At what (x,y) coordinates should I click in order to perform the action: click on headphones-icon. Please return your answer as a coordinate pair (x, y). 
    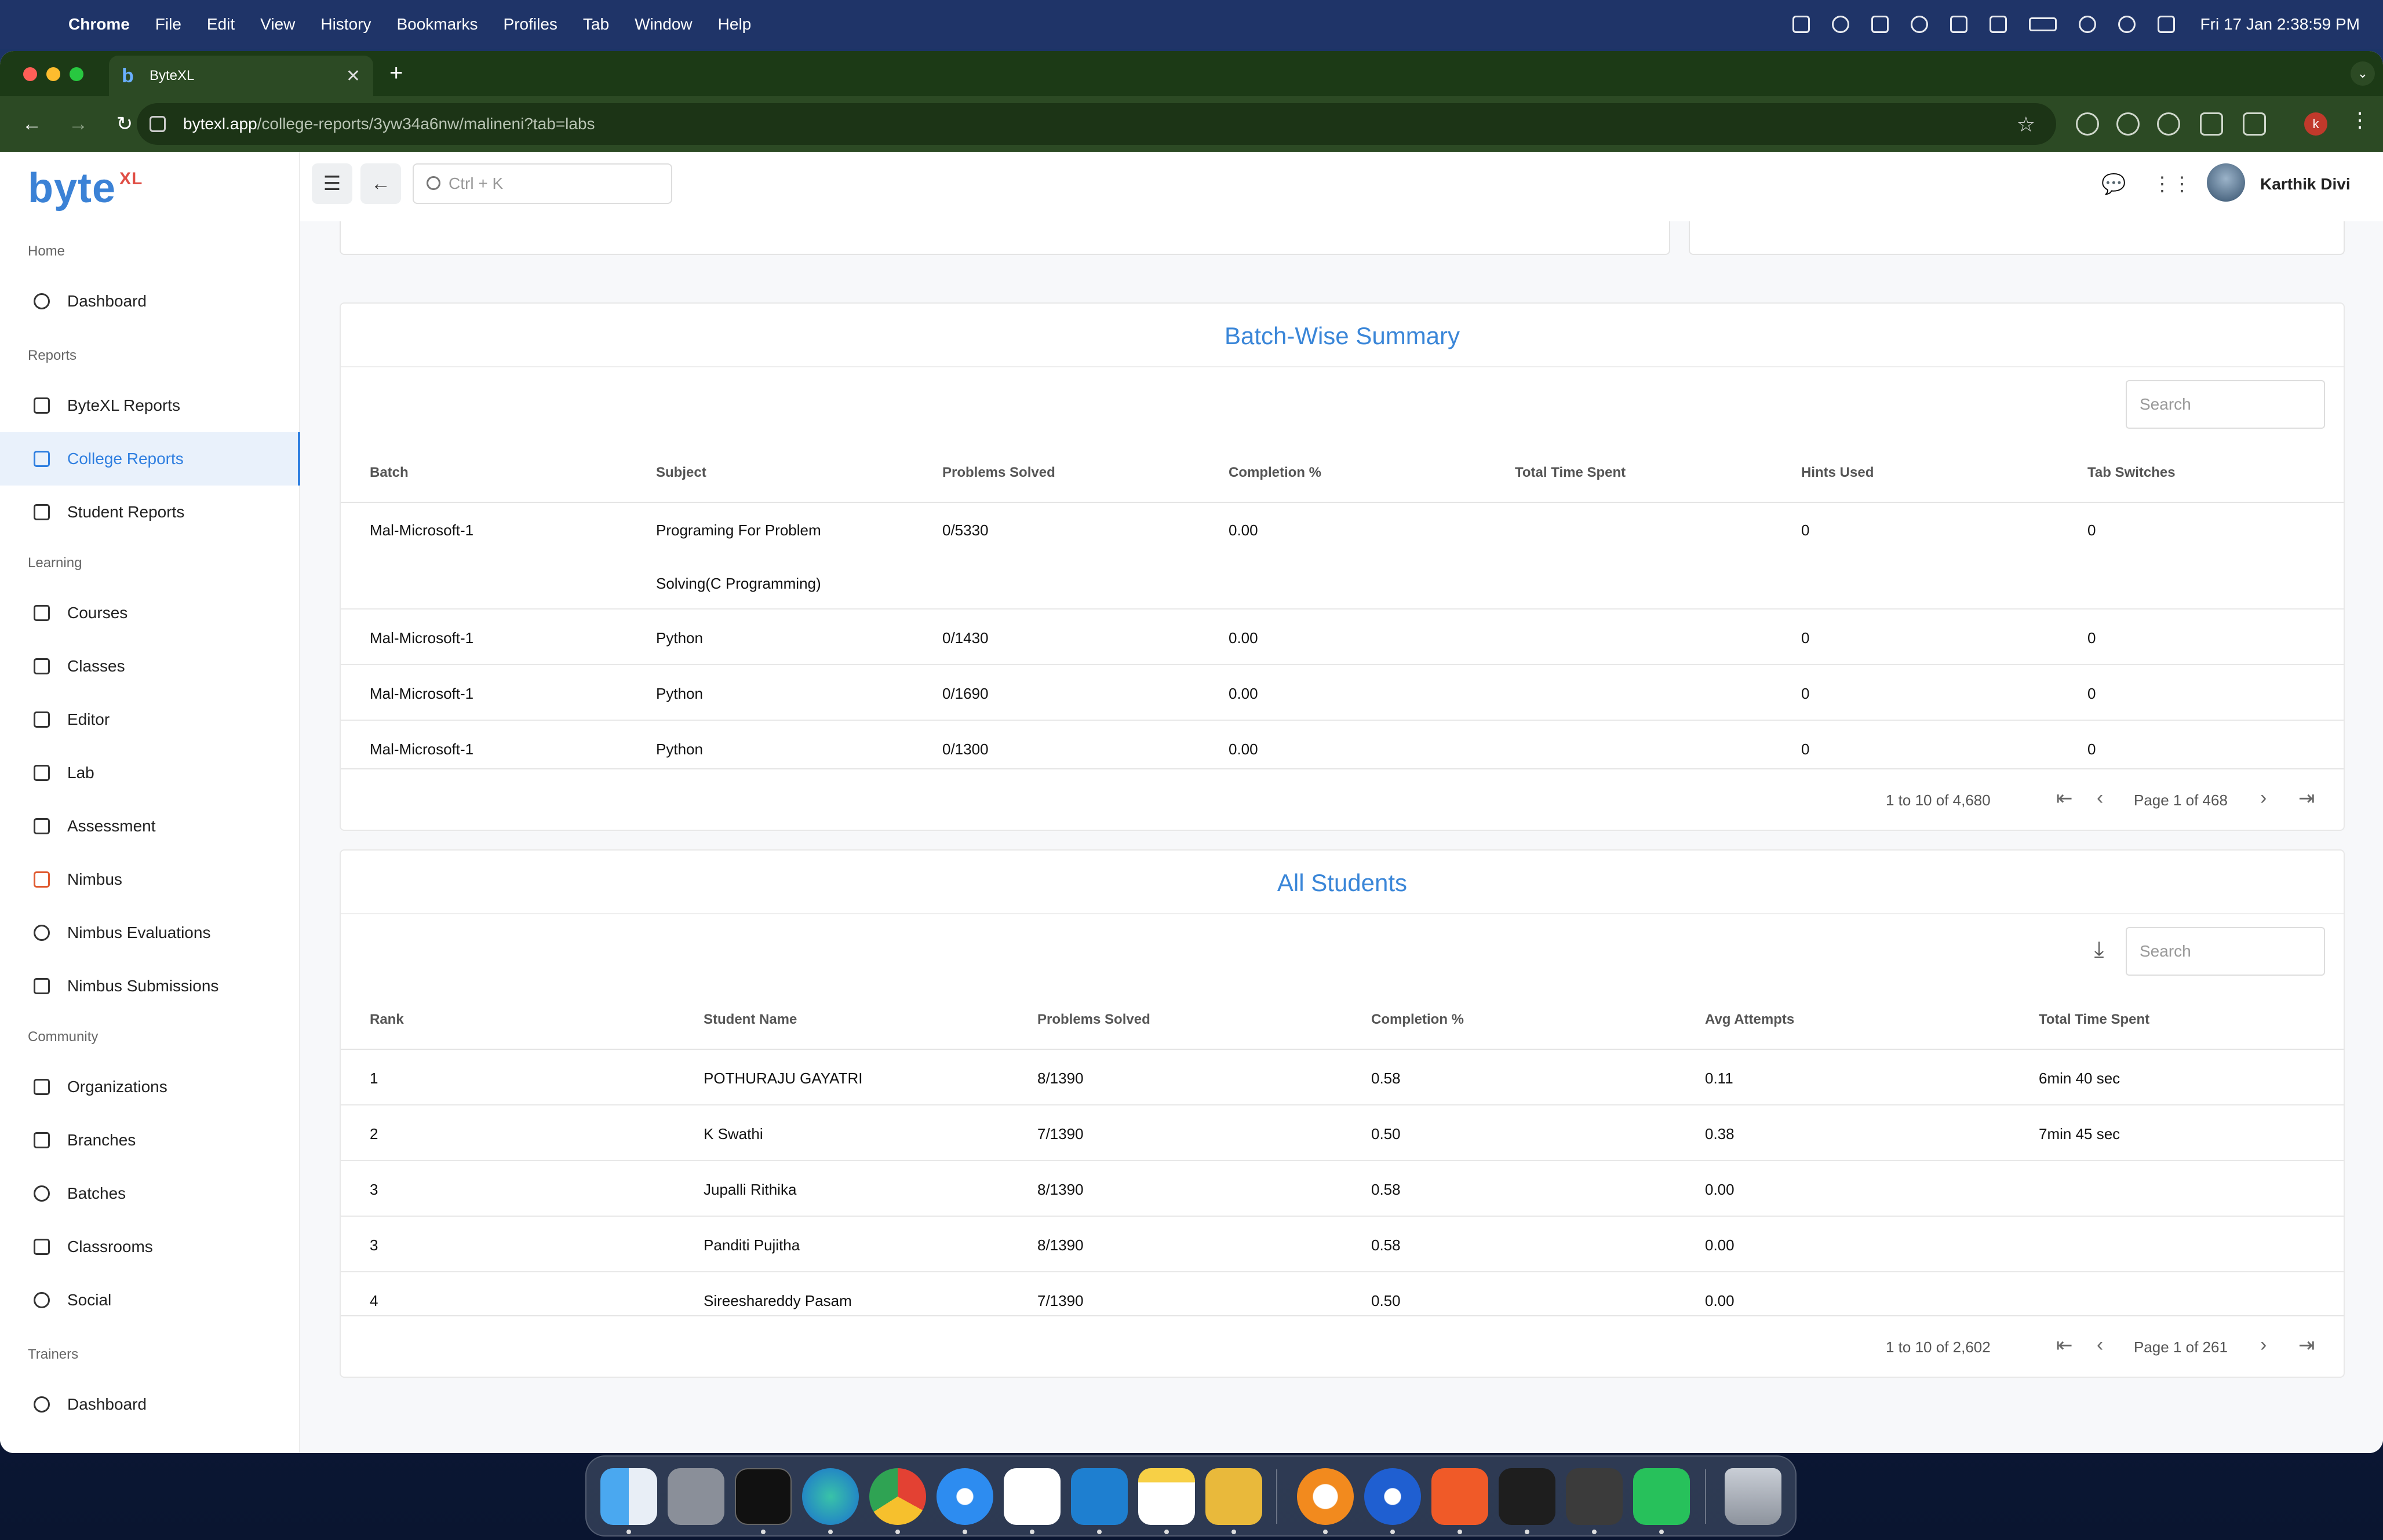
    Looking at the image, I should click on (1840, 25).